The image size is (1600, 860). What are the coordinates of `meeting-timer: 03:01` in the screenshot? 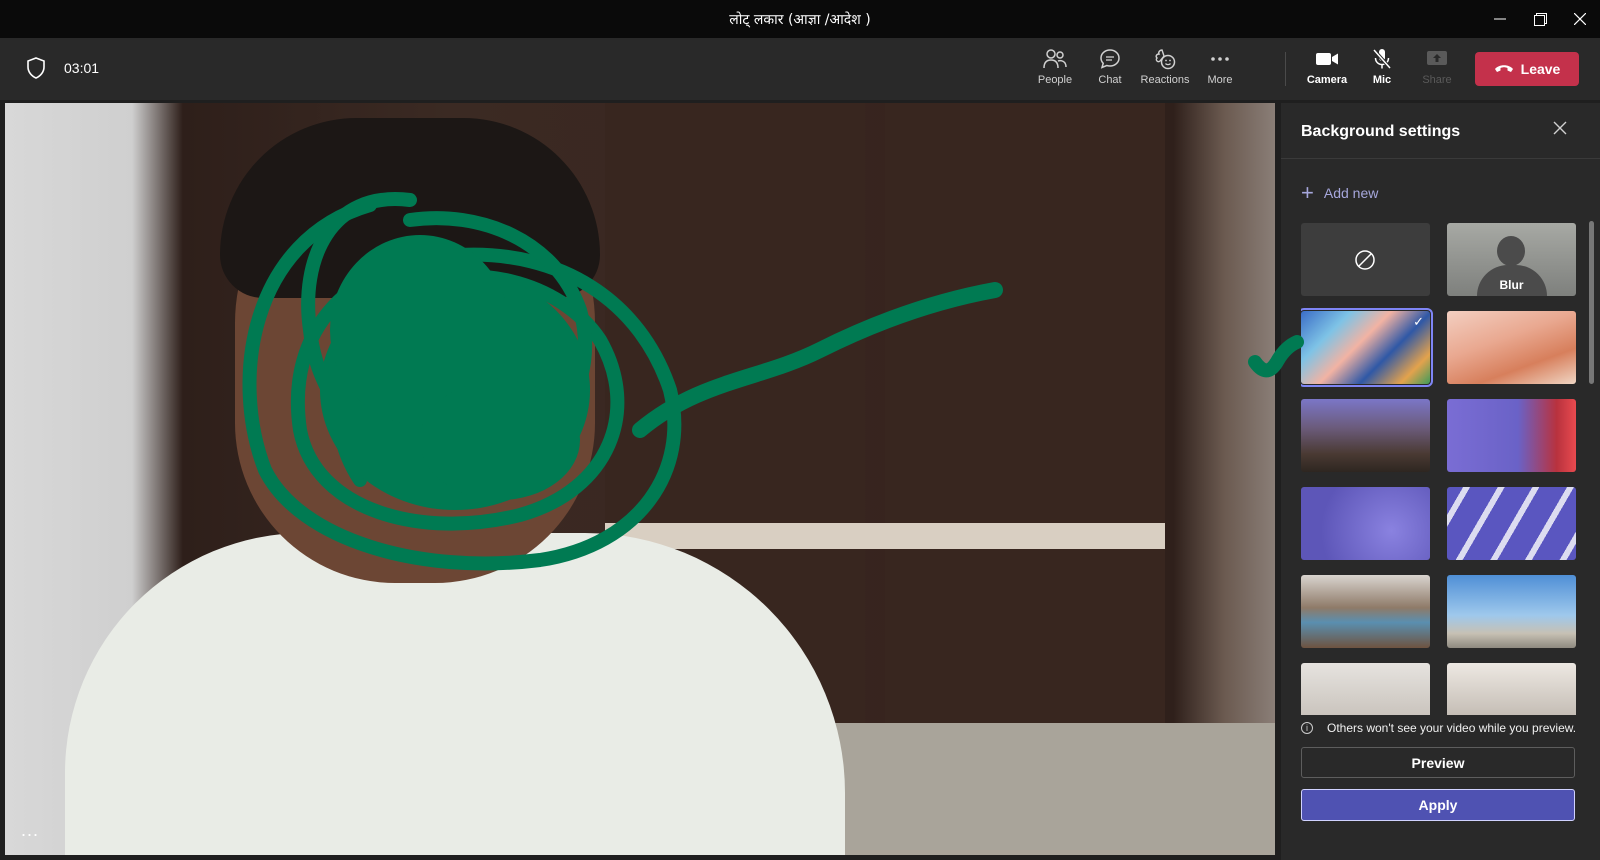 It's located at (82, 68).